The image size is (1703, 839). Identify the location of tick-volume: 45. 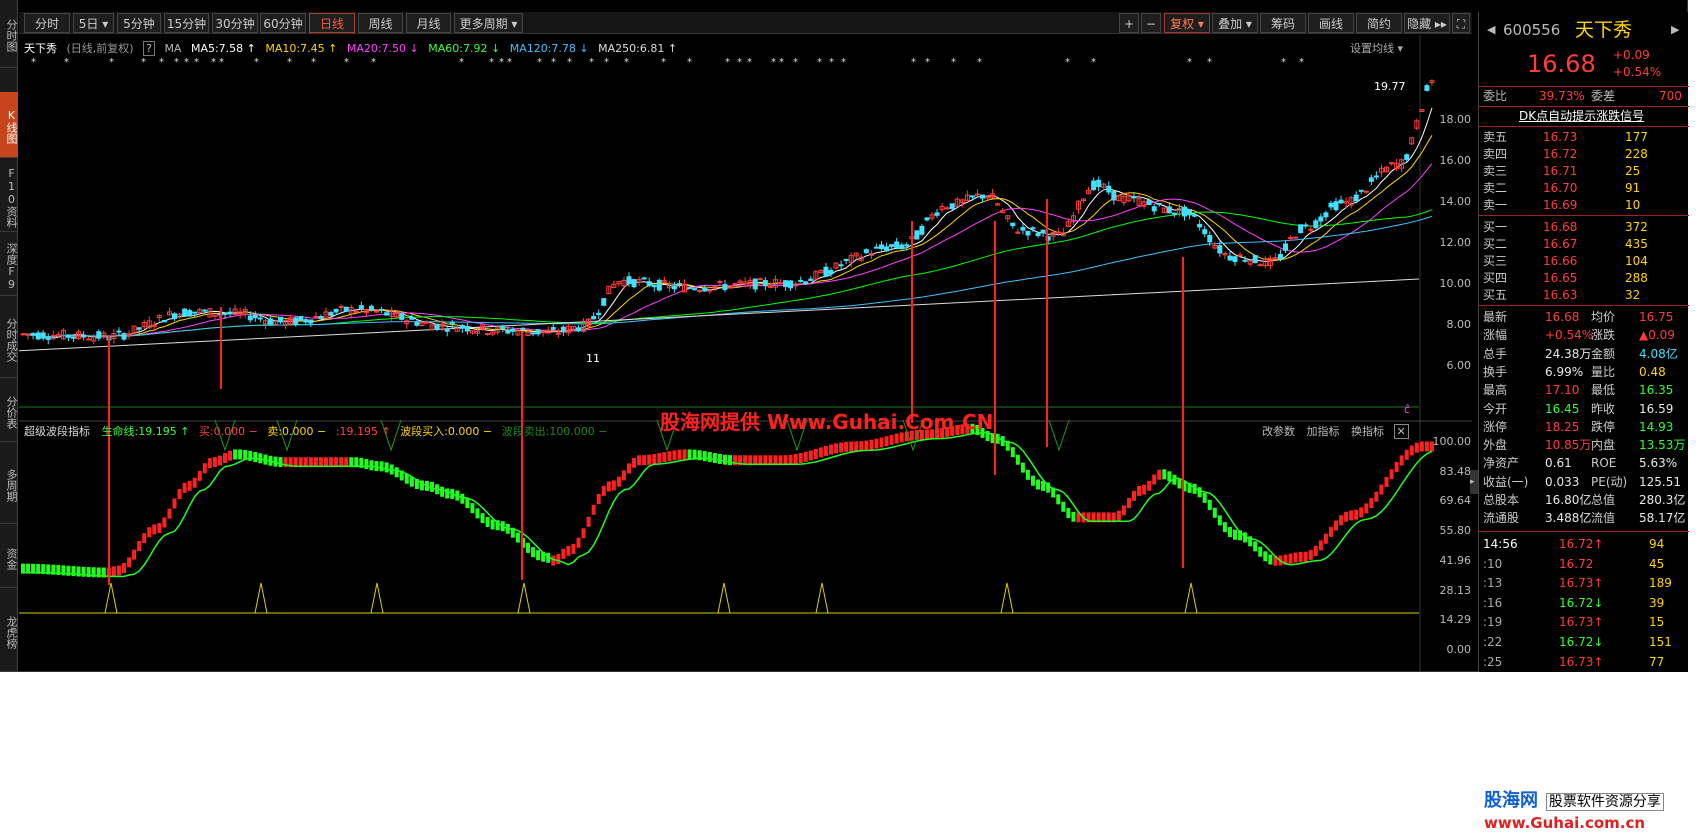
(1657, 563).